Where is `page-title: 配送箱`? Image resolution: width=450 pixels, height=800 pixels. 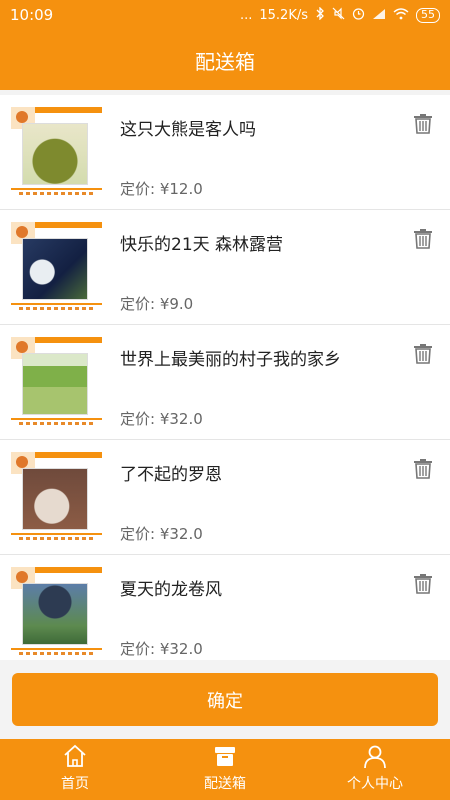
page-title: 配送箱 is located at coordinates (225, 61).